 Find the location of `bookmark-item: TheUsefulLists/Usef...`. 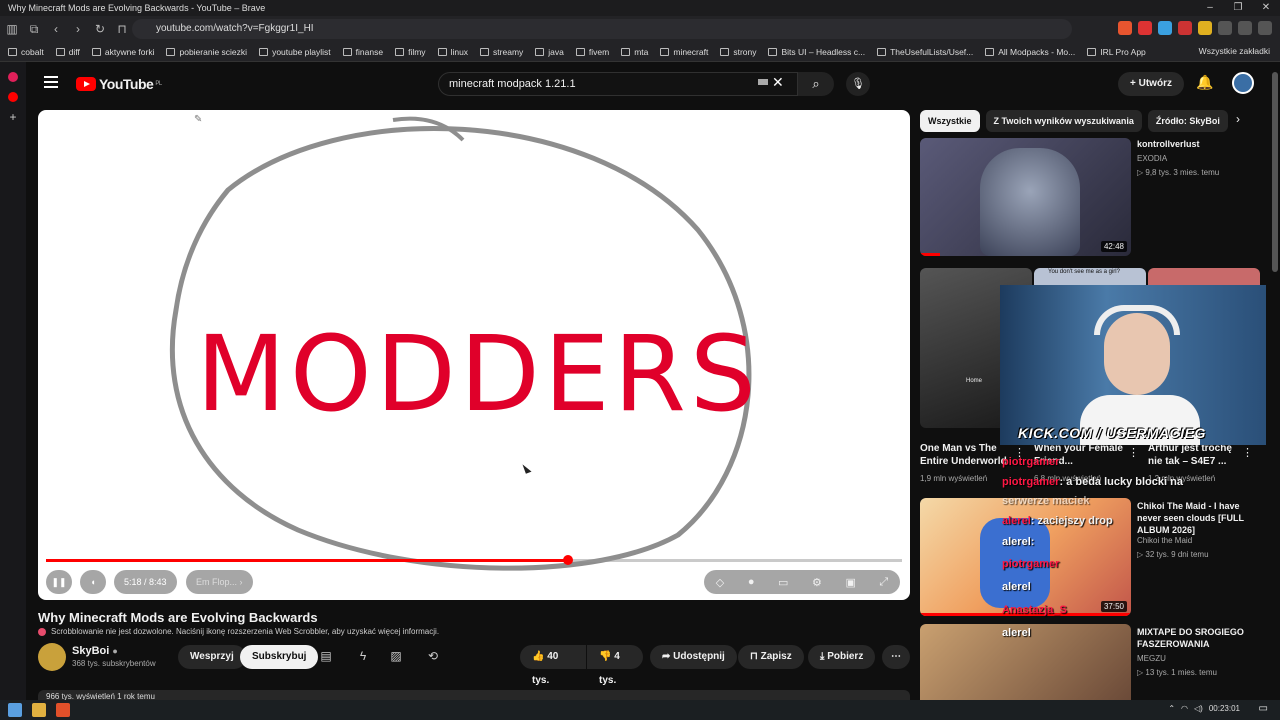

bookmark-item: TheUsefulLists/Usef... is located at coordinates (925, 52).